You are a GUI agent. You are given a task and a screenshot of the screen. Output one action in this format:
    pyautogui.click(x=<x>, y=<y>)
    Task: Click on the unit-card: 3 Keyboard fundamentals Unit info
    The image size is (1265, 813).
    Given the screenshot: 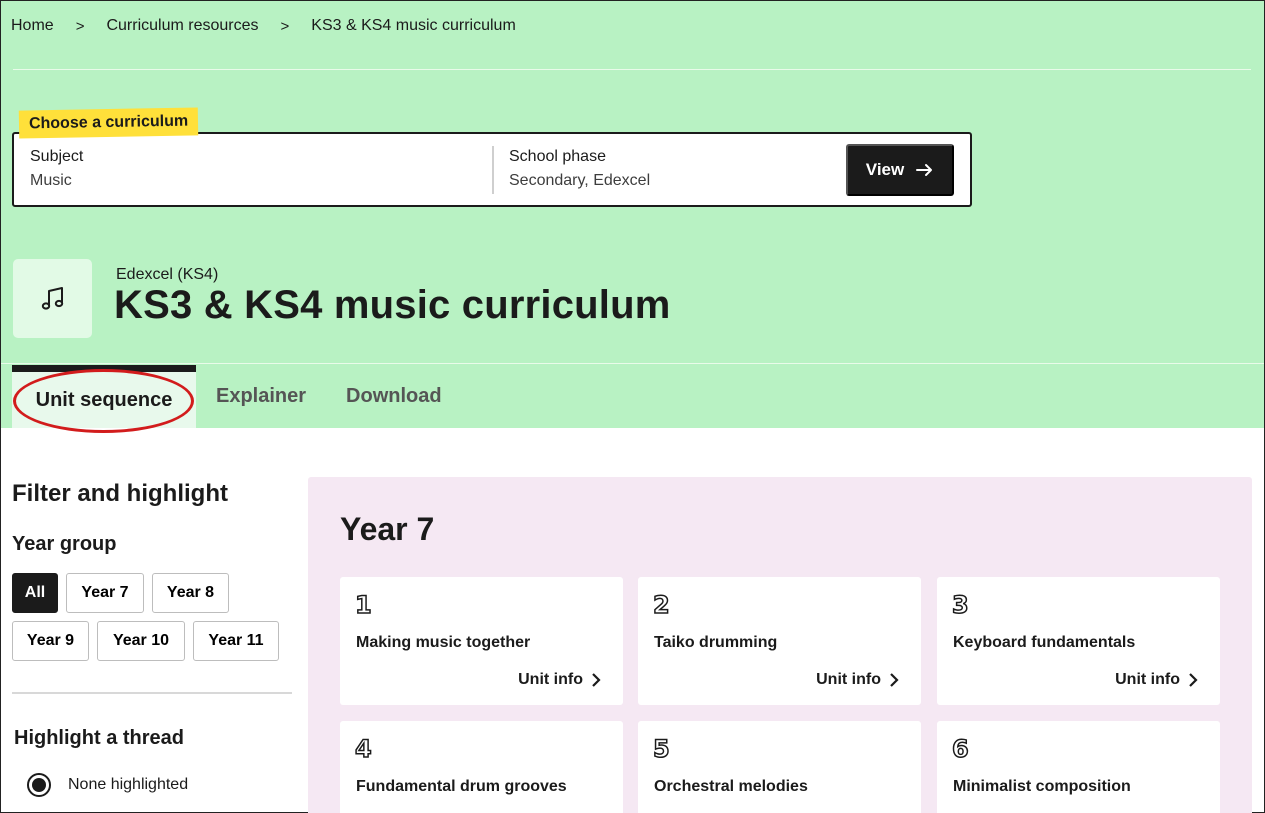 What is the action you would take?
    pyautogui.click(x=1078, y=641)
    